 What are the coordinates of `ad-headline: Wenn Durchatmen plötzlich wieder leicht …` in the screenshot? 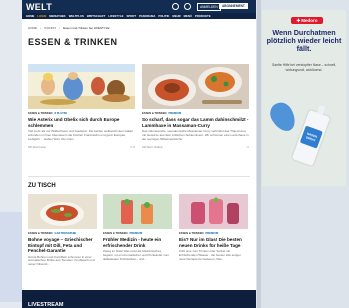 It's located at (304, 40).